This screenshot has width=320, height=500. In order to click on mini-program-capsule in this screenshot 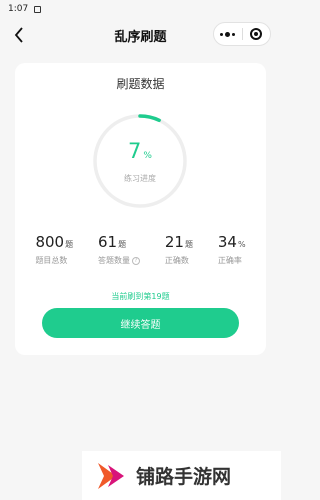, I will do `click(242, 34)`.